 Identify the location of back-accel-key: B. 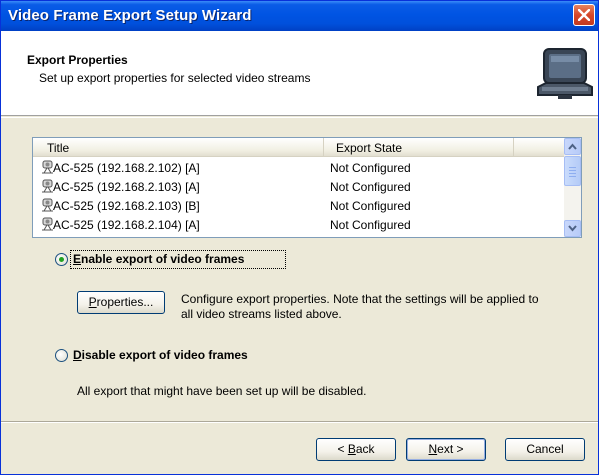
(351, 449).